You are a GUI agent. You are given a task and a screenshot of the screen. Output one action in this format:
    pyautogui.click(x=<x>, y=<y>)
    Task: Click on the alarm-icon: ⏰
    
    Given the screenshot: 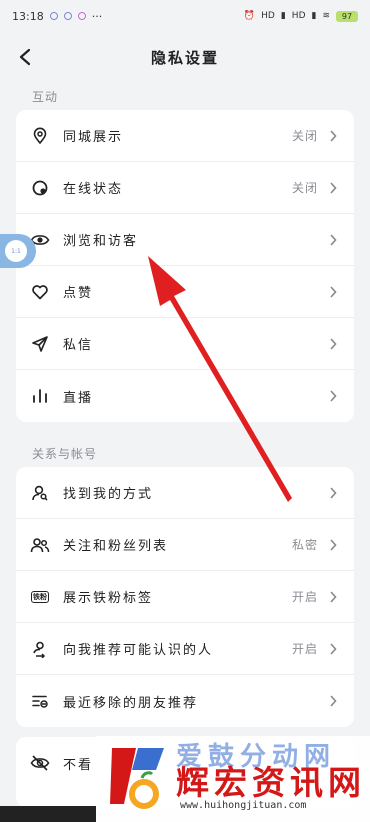 What is the action you would take?
    pyautogui.click(x=249, y=16)
    